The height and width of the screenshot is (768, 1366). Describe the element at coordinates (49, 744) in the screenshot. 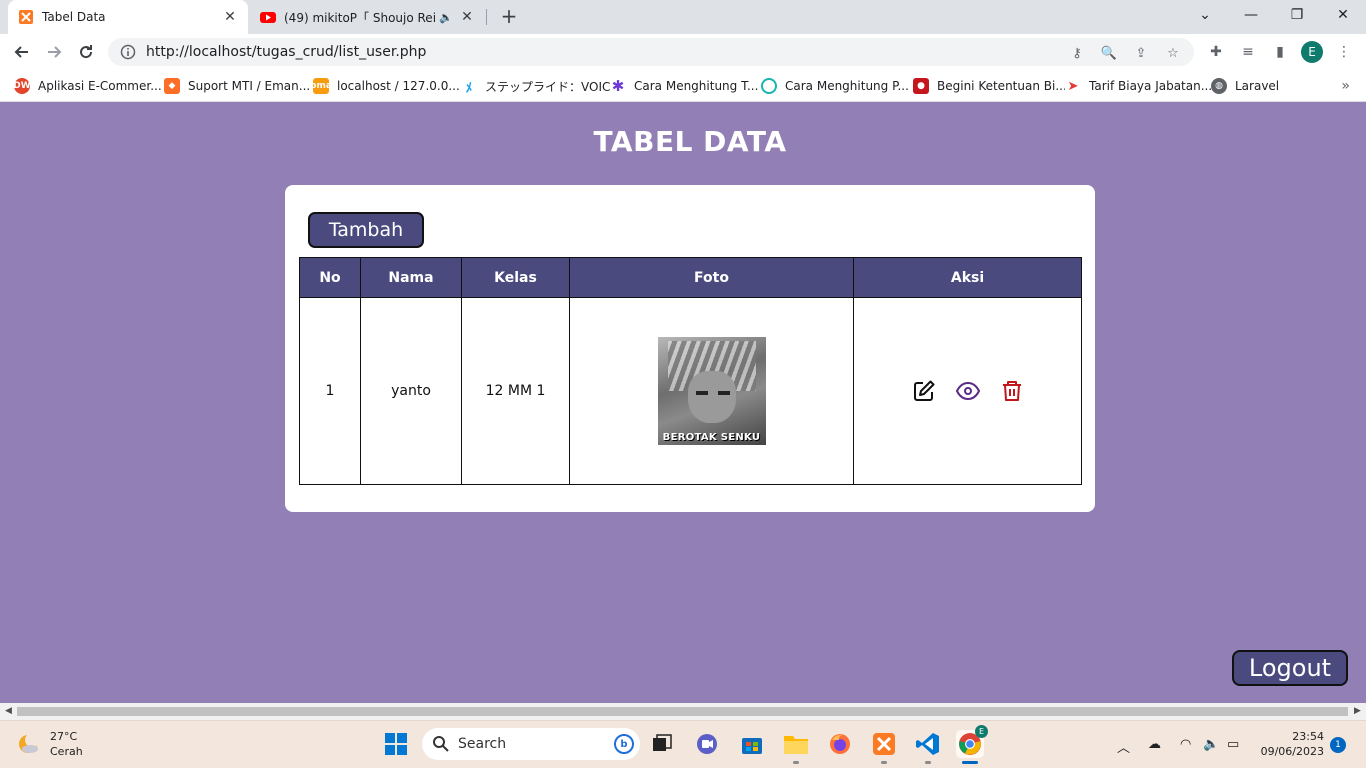

I see `weather-widget: 27°C Cerah` at that location.